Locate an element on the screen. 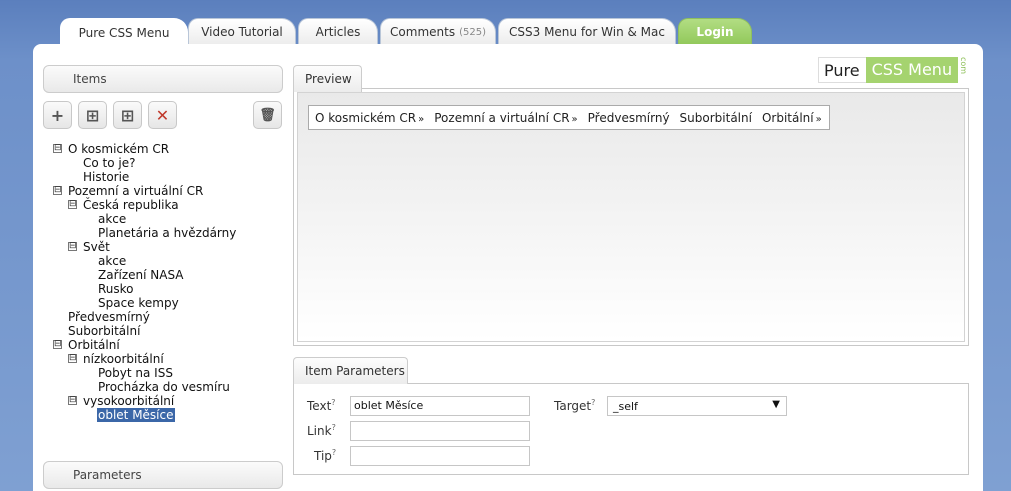 This screenshot has width=1011, height=491. tree-item-label: vysokoorbitální is located at coordinates (128, 401).